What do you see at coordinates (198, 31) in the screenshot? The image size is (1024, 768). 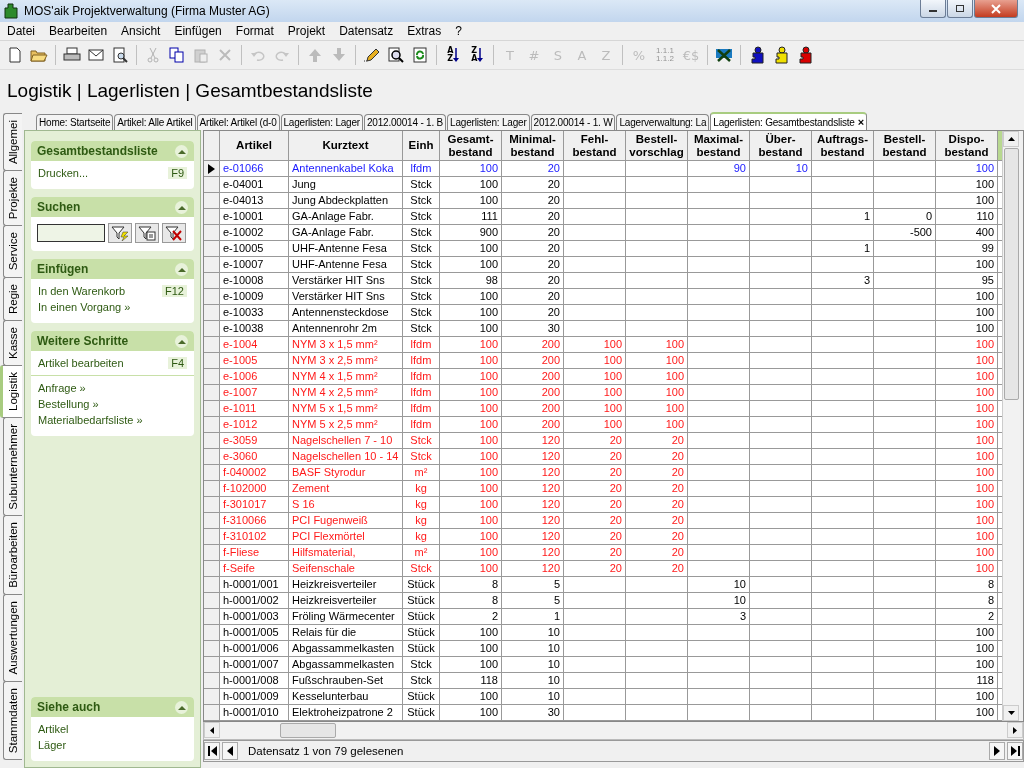 I see `menu-item: Einfügen` at bounding box center [198, 31].